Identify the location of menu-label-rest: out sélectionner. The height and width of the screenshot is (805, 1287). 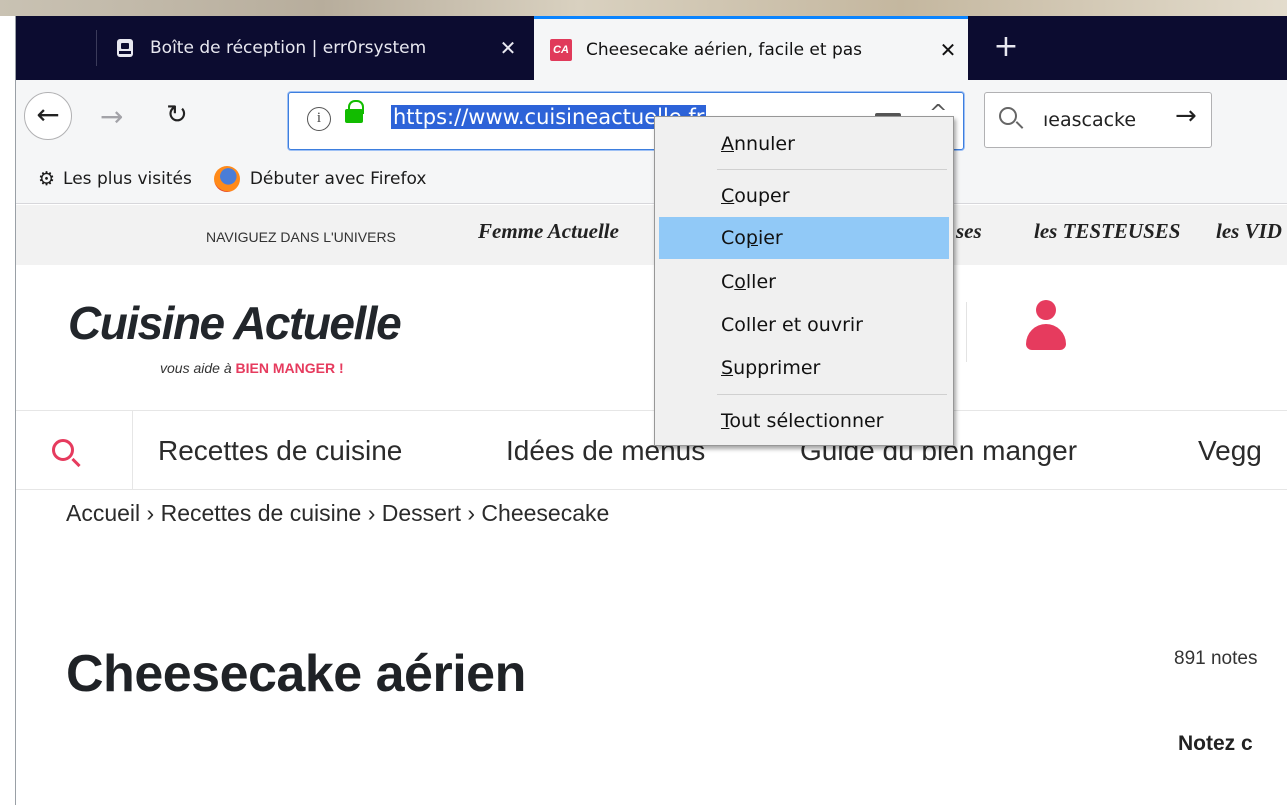
(806, 421).